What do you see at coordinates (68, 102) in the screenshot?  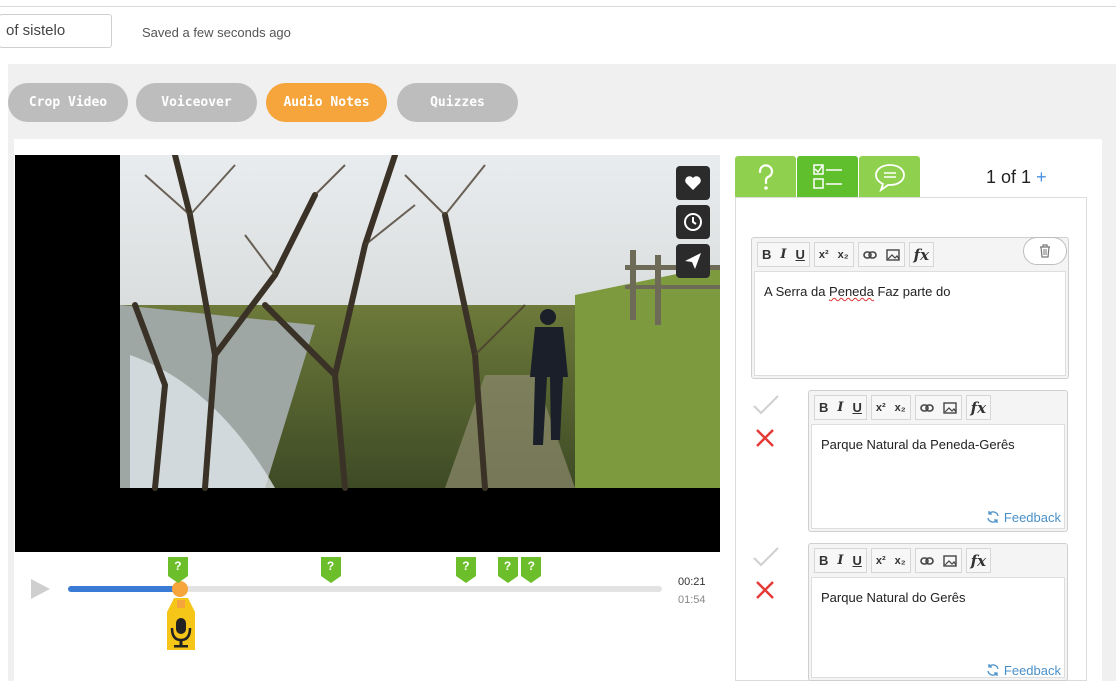 I see `tab-crop-video: Crop Video` at bounding box center [68, 102].